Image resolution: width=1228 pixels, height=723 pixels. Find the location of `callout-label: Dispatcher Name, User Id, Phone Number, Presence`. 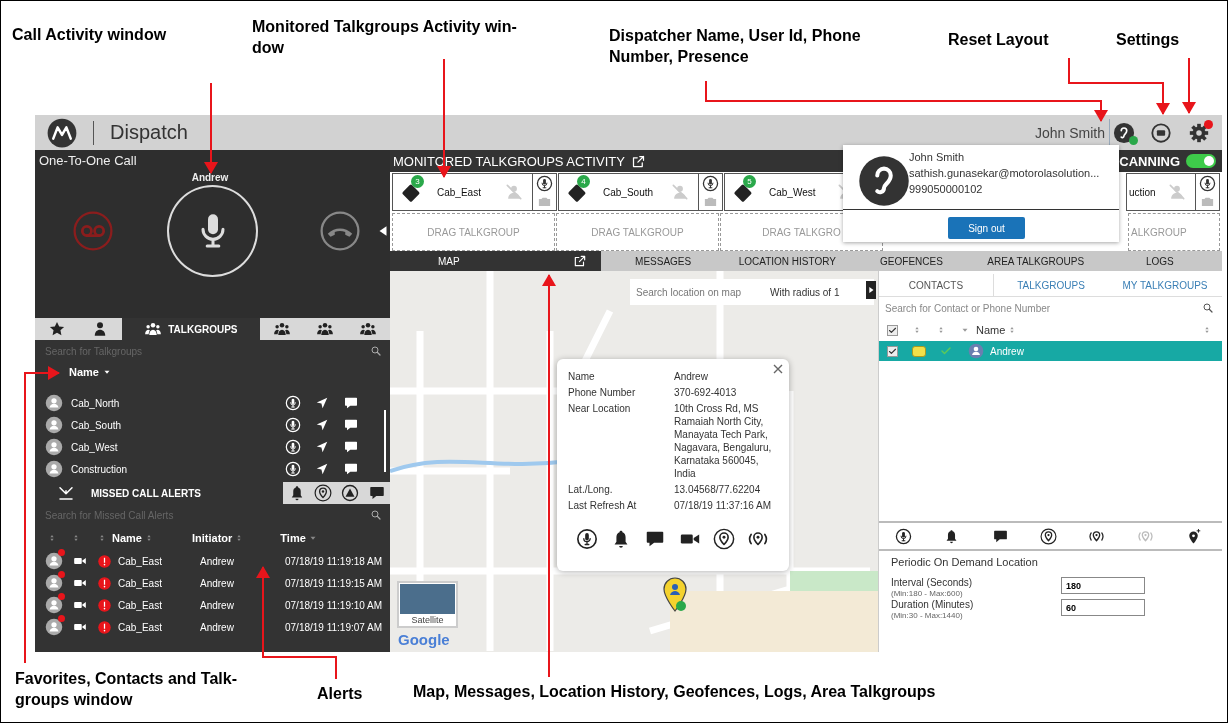

callout-label: Dispatcher Name, User Id, Phone Number, Presence is located at coordinates (735, 46).